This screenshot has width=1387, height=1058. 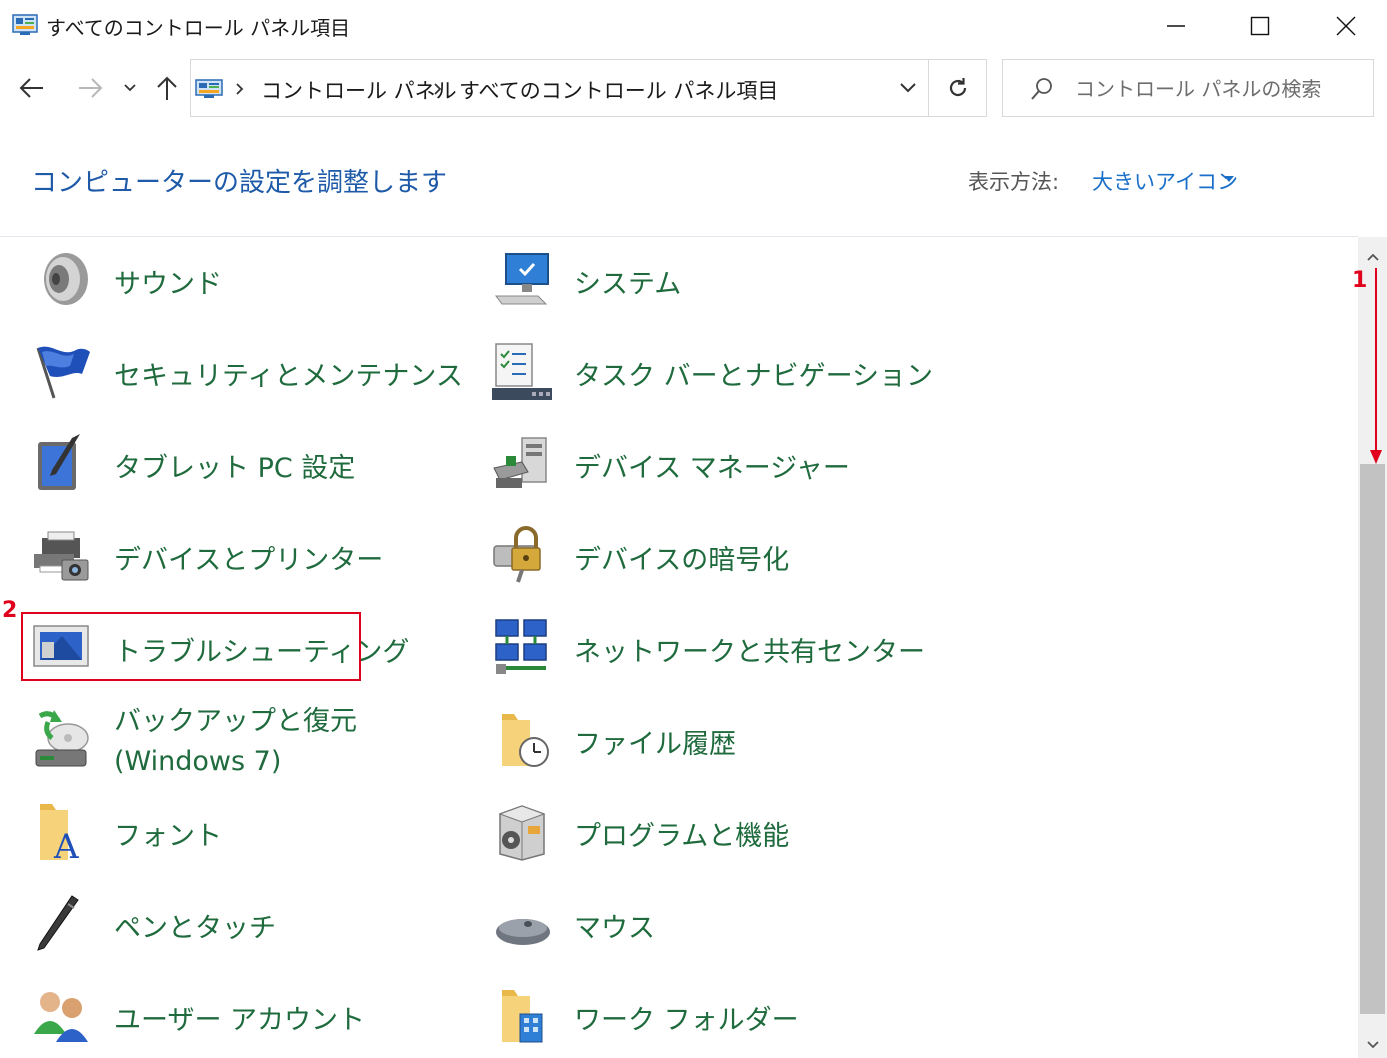 I want to click on item-label: プログラムと機能, so click(x=682, y=836).